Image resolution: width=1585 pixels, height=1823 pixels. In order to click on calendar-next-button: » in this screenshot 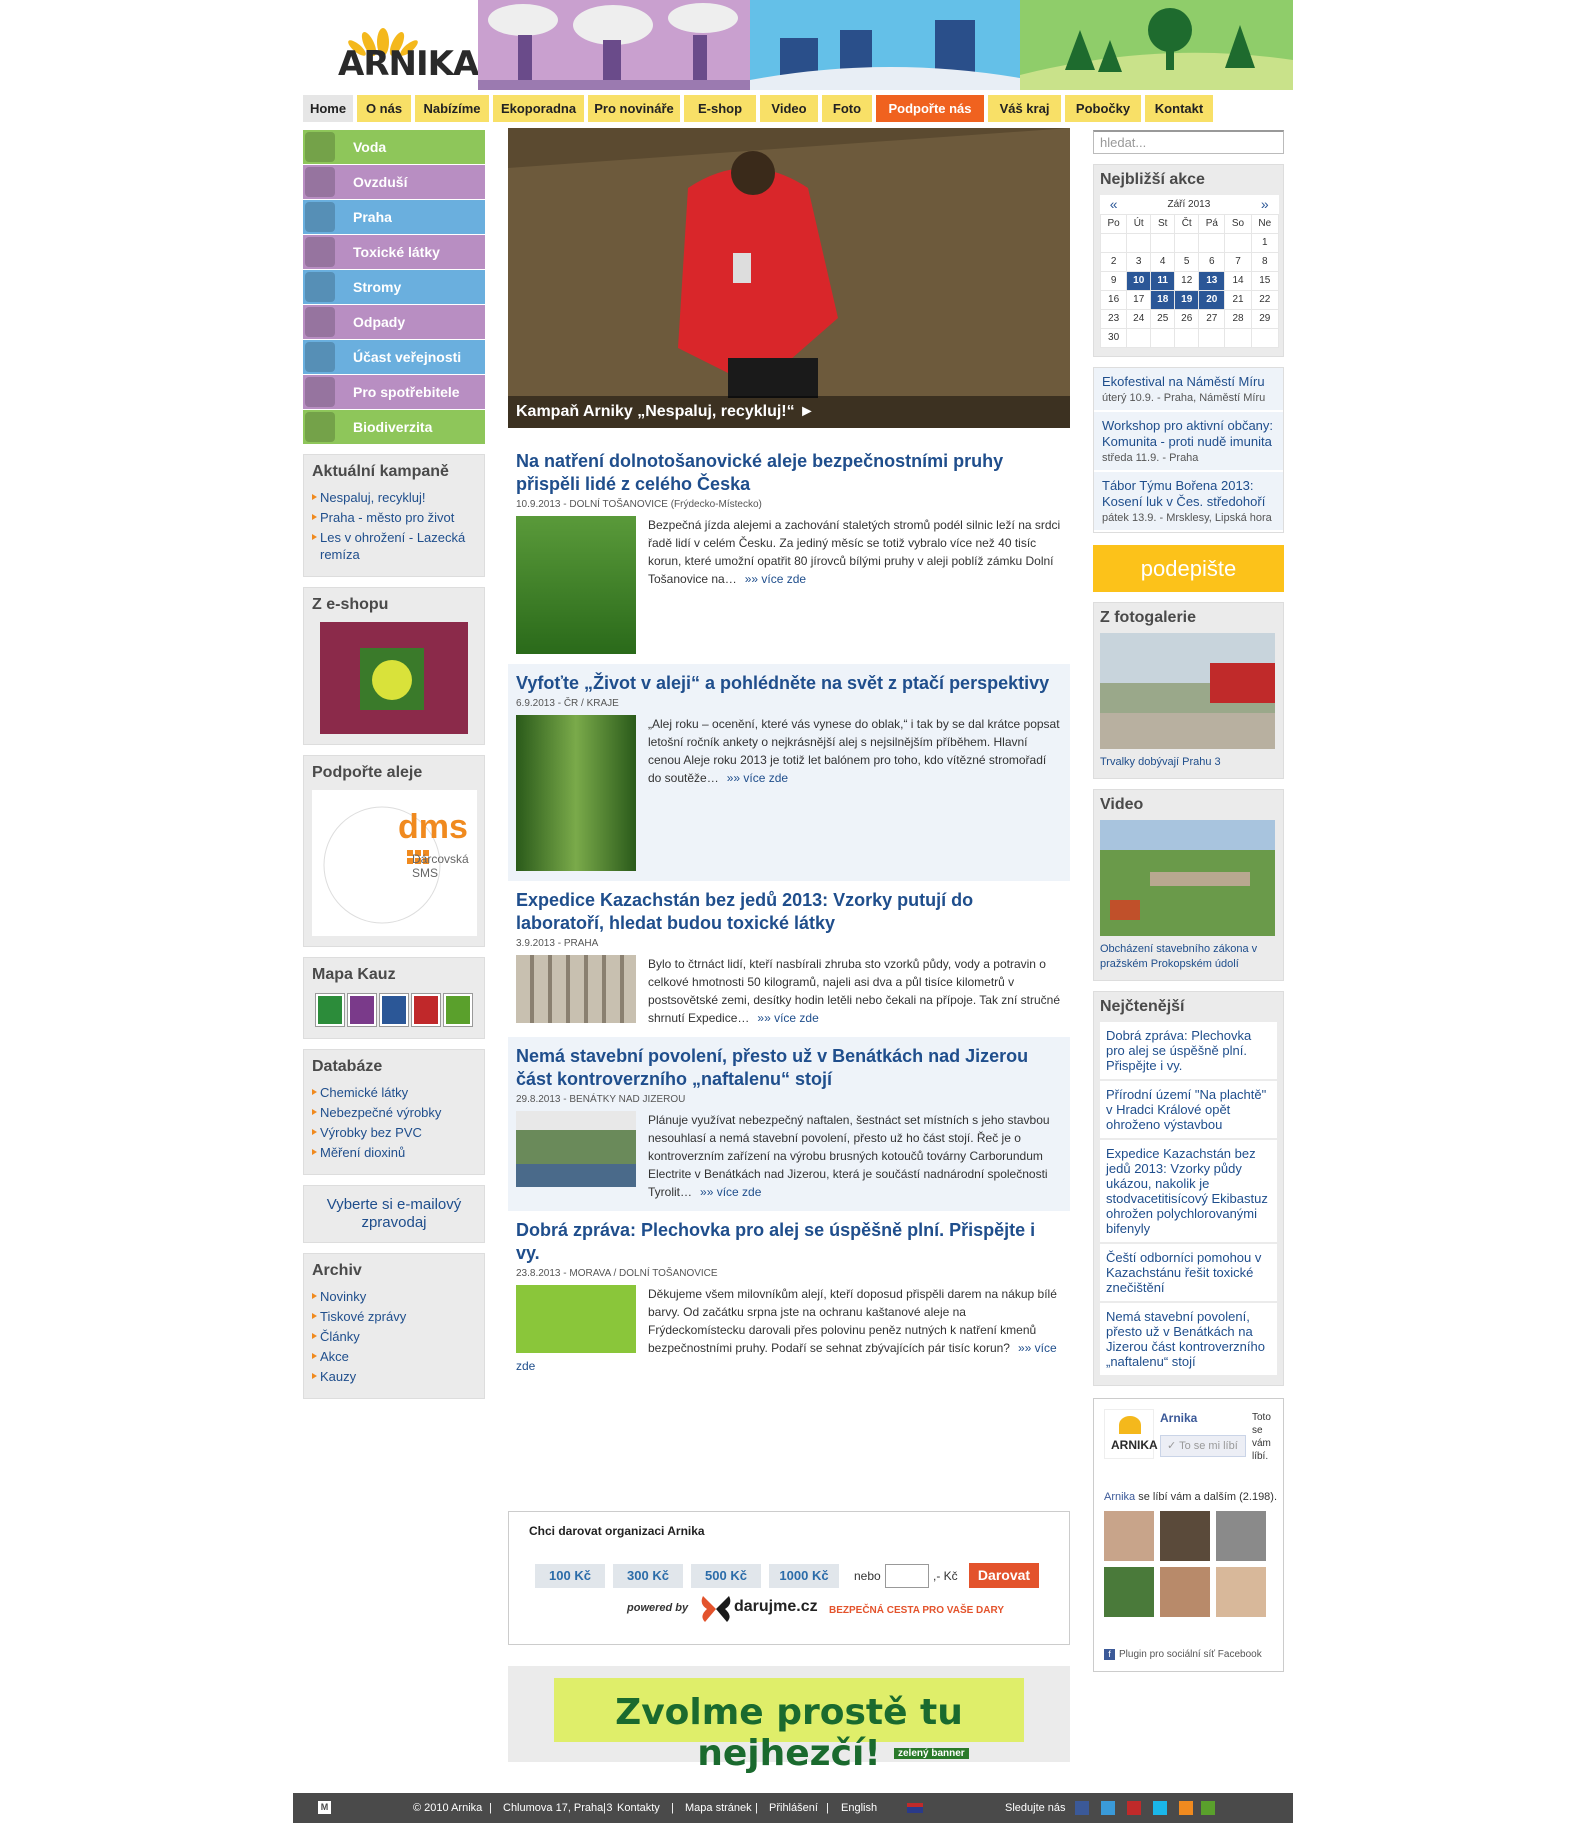, I will do `click(1264, 204)`.